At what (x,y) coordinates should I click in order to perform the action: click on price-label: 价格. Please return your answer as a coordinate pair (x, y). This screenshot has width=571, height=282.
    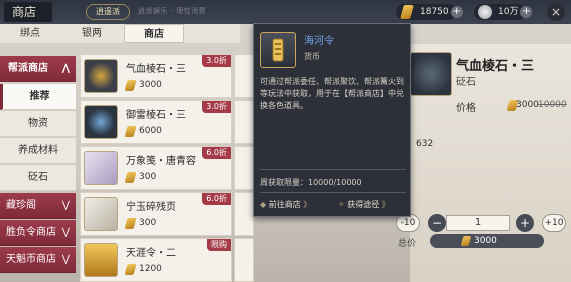
    Looking at the image, I should click on (466, 108).